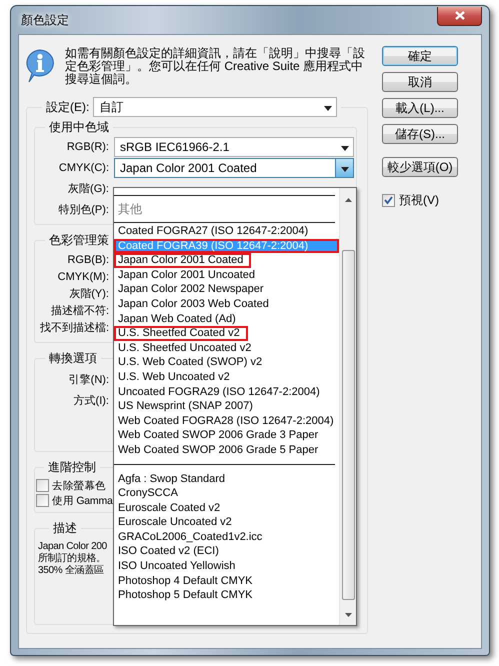 This screenshot has height=666, width=499. What do you see at coordinates (226, 289) in the screenshot?
I see `dropdown-option: Japan Color 2002 Newspaper` at bounding box center [226, 289].